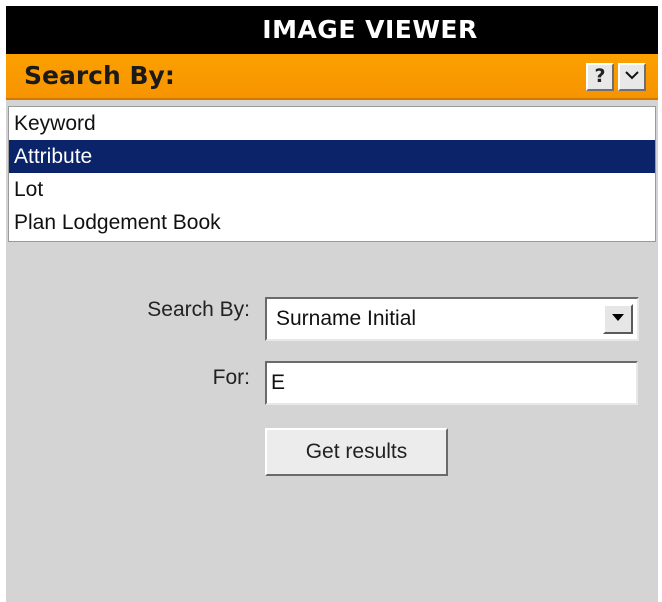 Image resolution: width=662 pixels, height=602 pixels. What do you see at coordinates (332, 77) in the screenshot?
I see `search-by-header: Search By: ?` at bounding box center [332, 77].